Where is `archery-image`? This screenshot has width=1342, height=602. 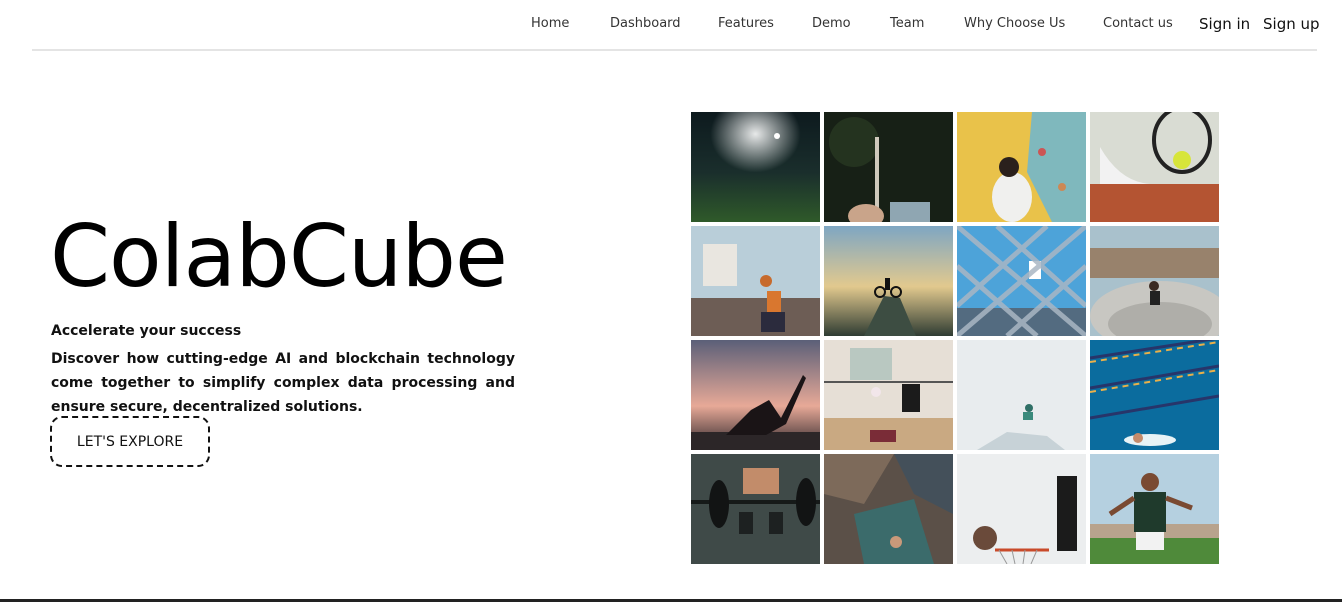 archery-image is located at coordinates (888, 167).